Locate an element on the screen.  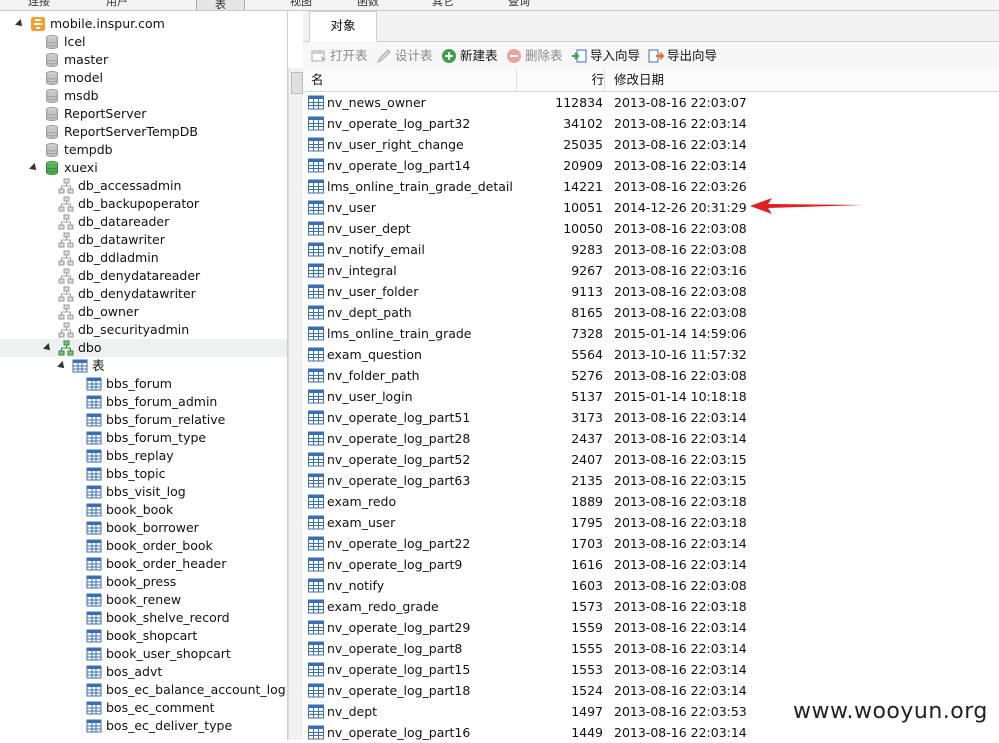
table-row: nv_user_dept 10050 2013-08-16 22:03:08 is located at coordinates (651, 228).